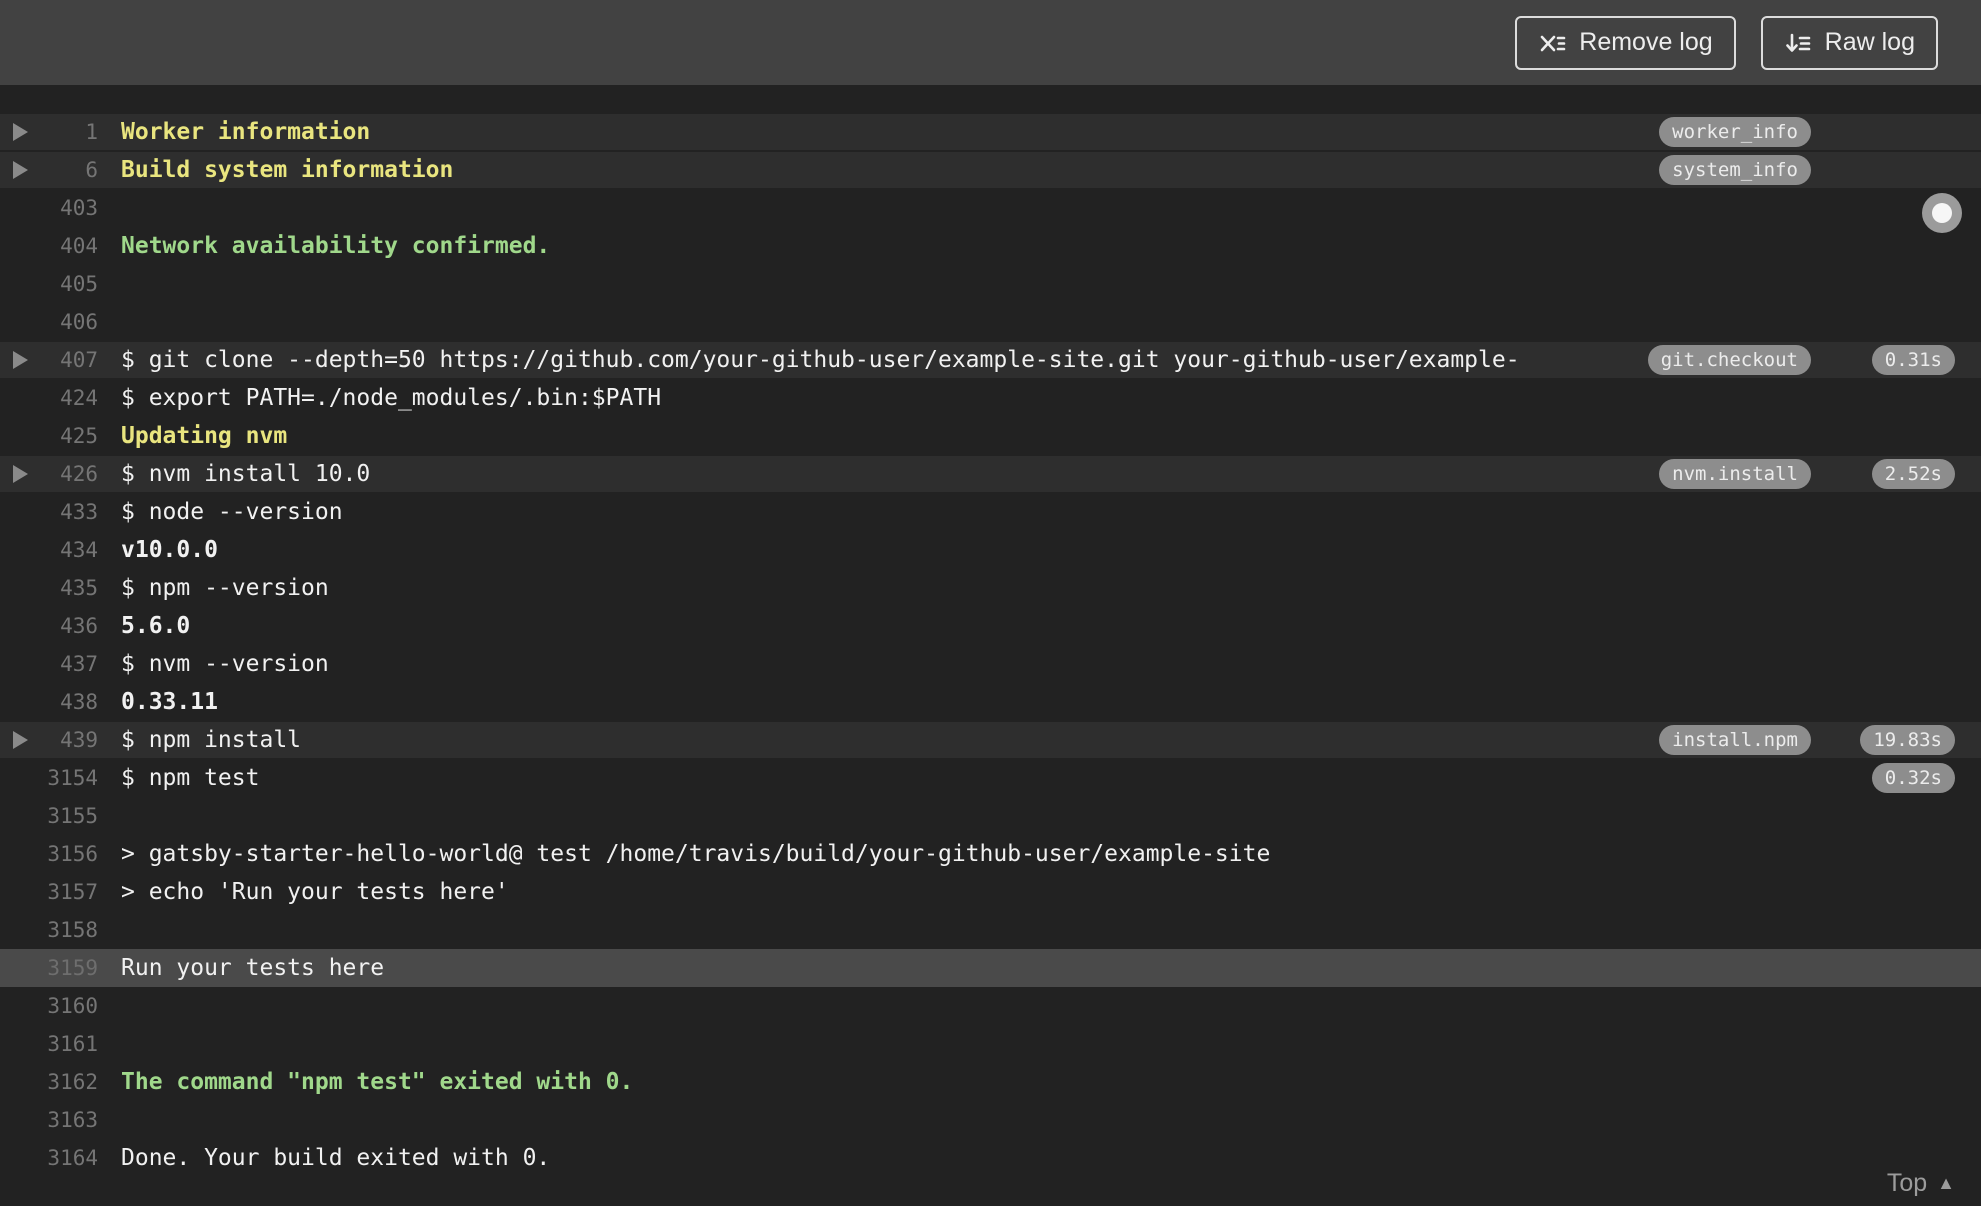  I want to click on up-arrow-icon: ▲, so click(1946, 1183).